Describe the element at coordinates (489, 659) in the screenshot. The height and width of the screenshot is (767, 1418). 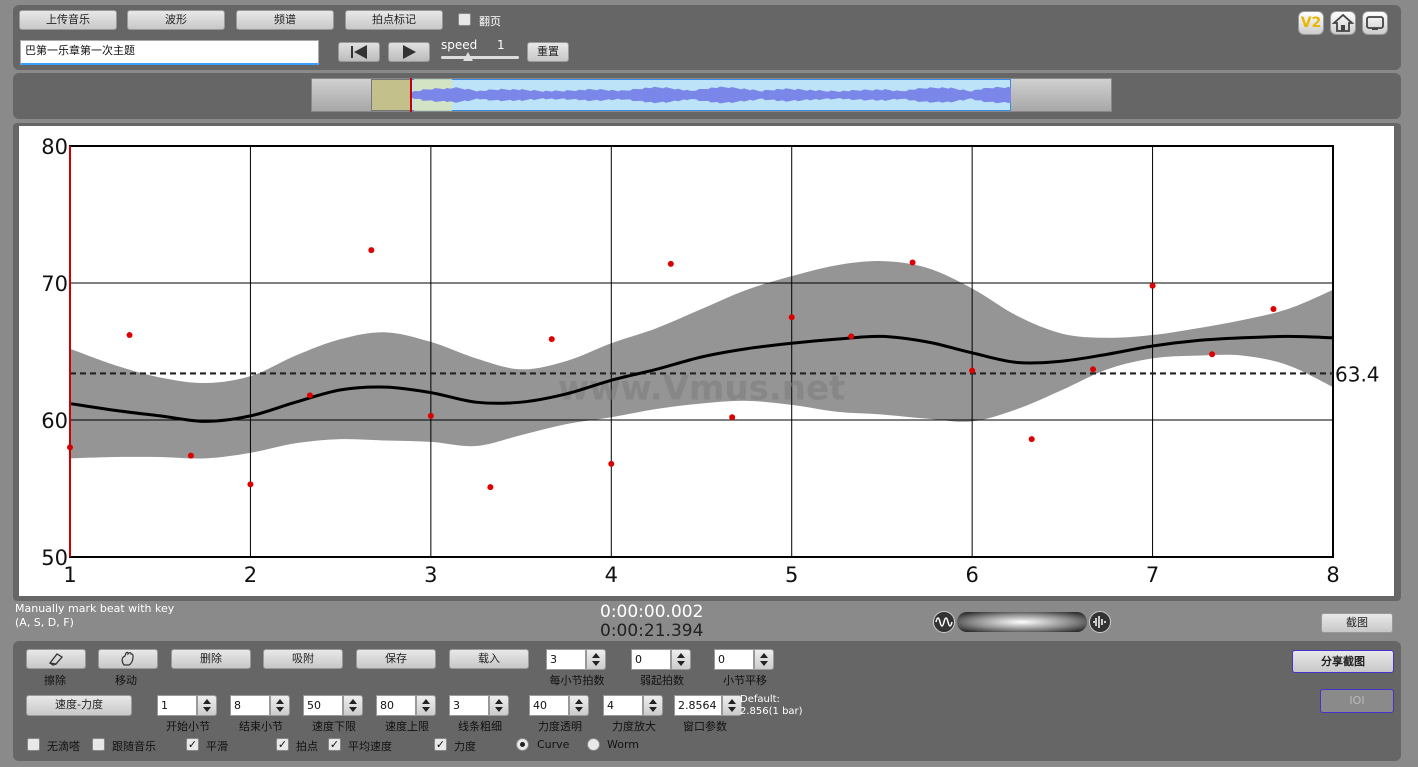
I see `load-button: 载入` at that location.